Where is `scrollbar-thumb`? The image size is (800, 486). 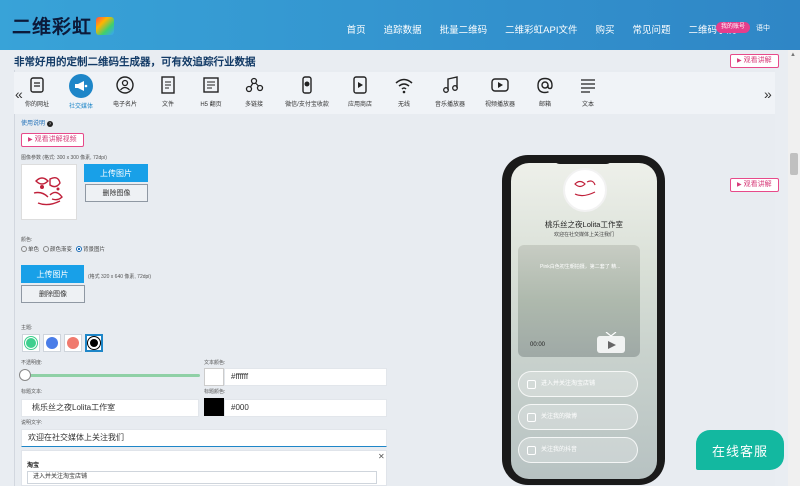 scrollbar-thumb is located at coordinates (794, 164).